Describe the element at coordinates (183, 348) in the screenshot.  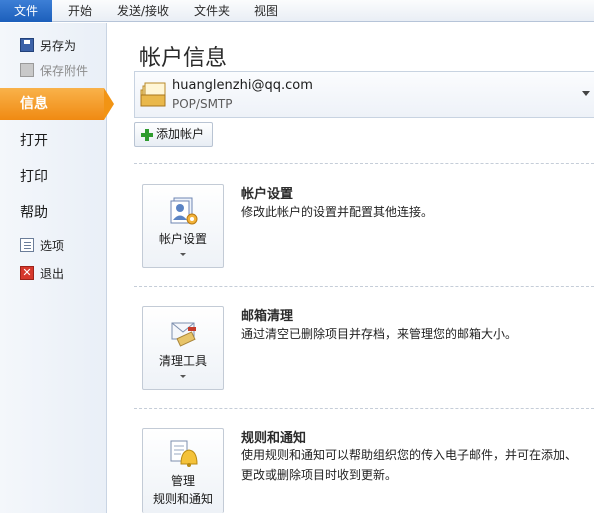
I see `cleanup-tools-button: 清理工具` at that location.